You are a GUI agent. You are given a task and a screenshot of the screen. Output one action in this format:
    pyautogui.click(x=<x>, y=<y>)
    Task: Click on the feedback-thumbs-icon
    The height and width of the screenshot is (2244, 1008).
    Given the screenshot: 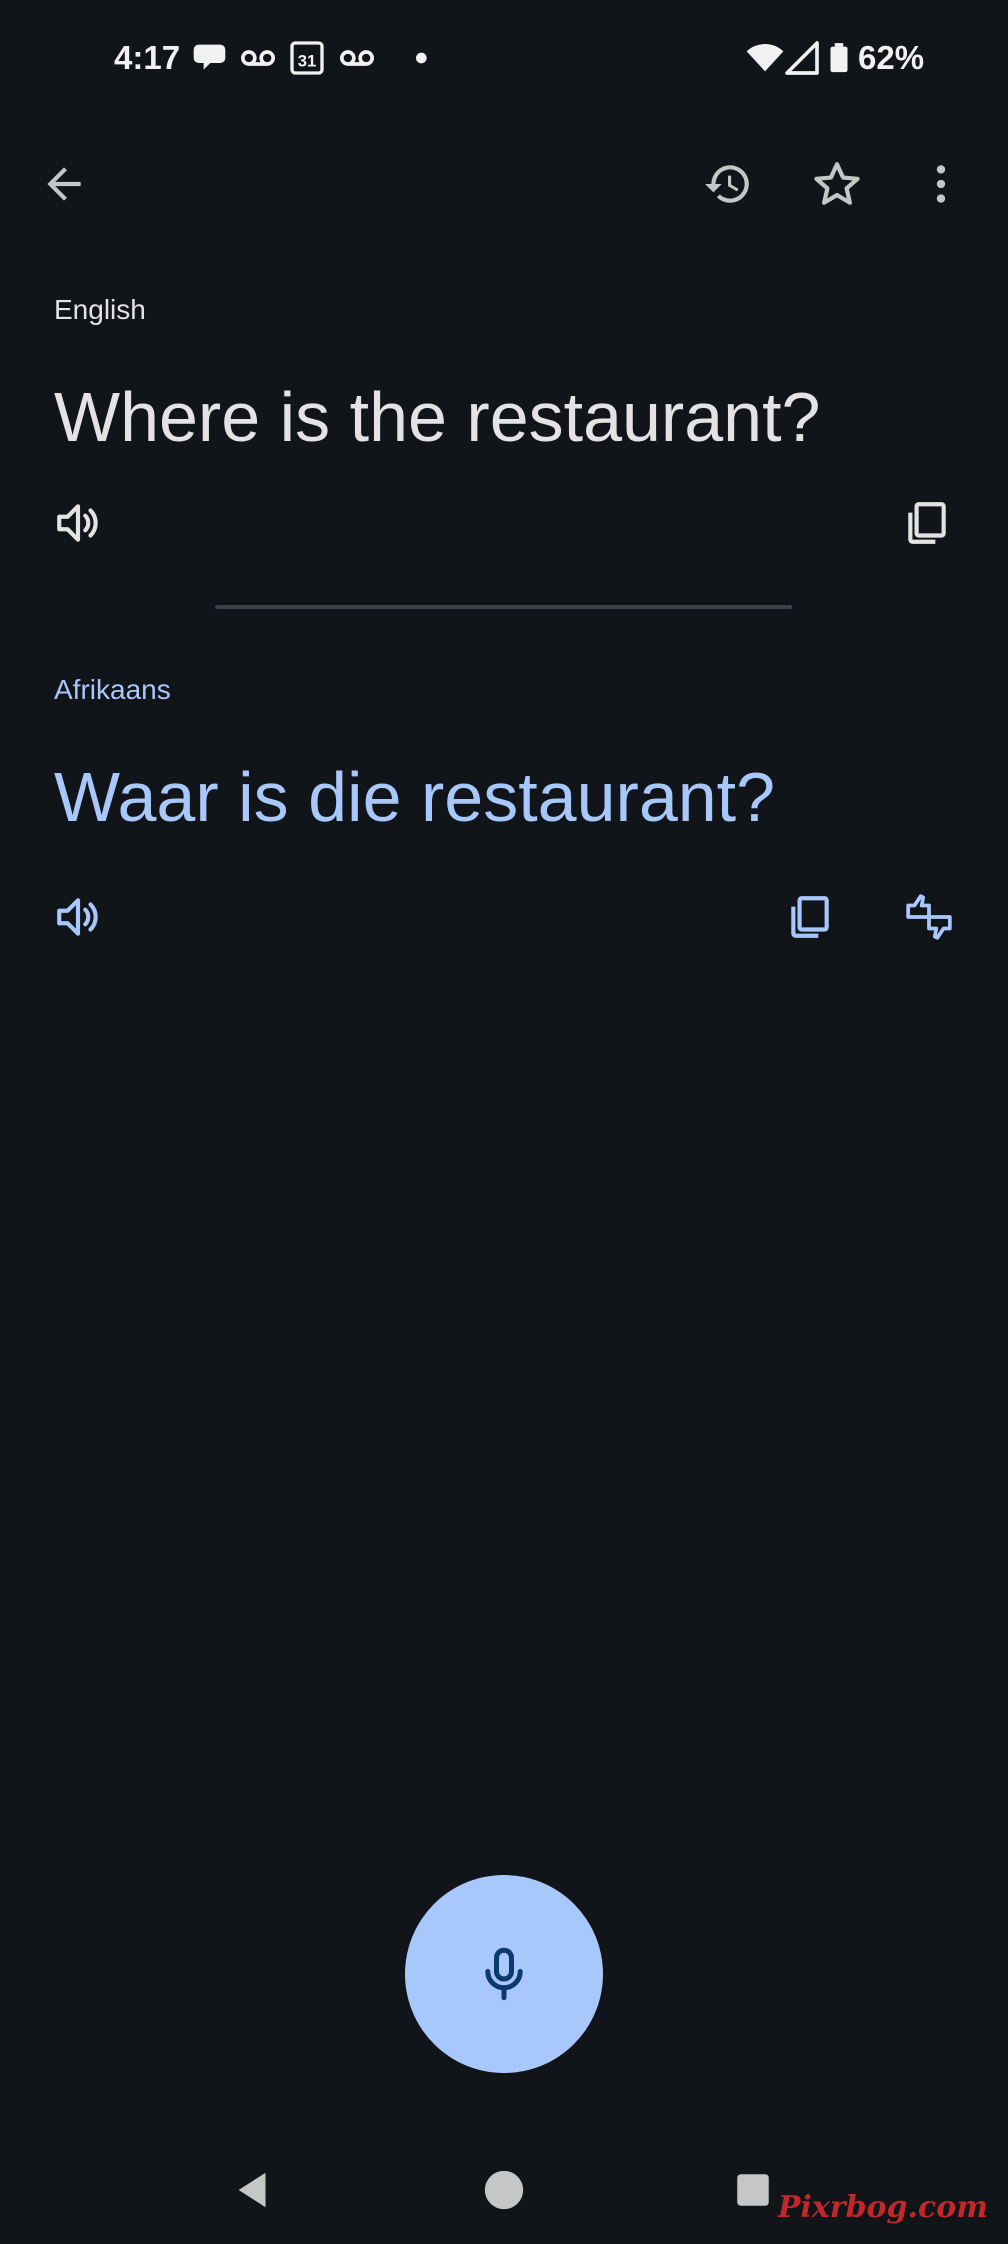 What is the action you would take?
    pyautogui.click(x=929, y=917)
    